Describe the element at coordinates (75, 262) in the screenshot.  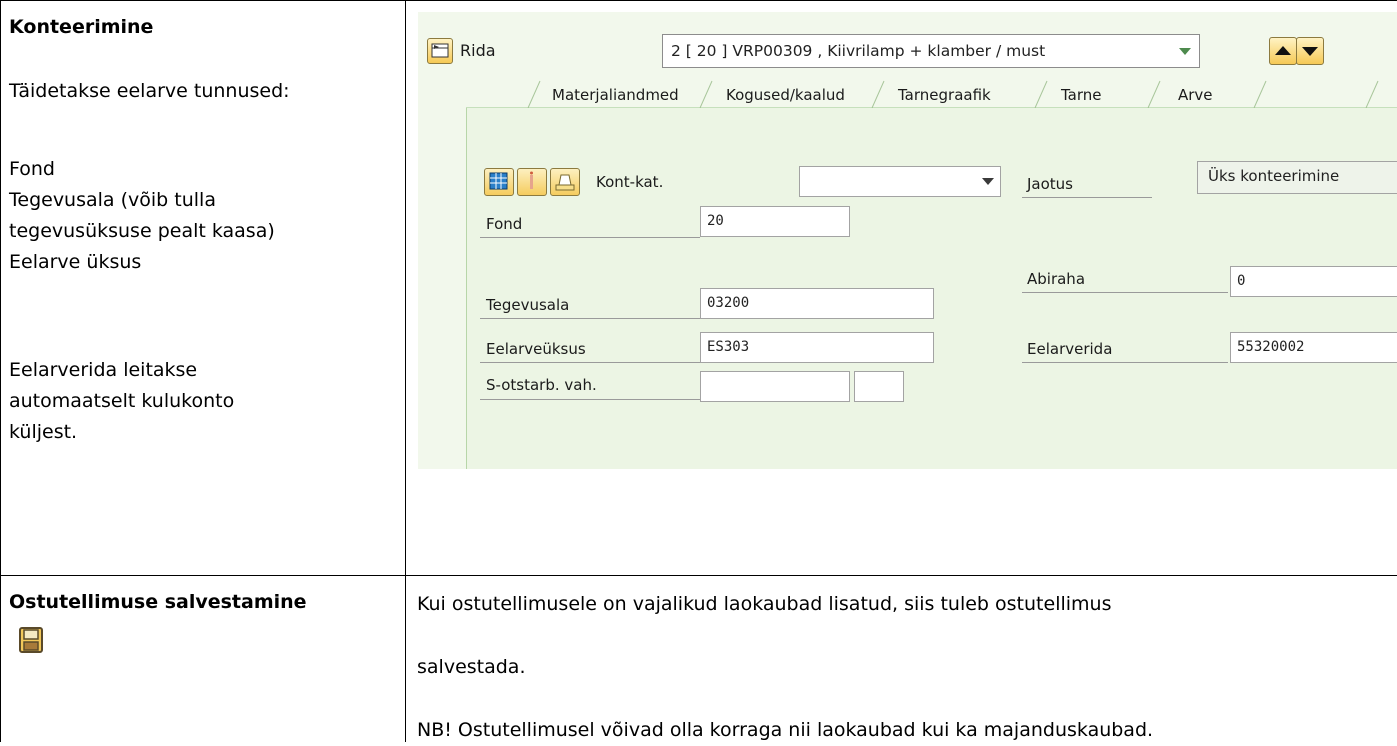
I see `row1-item-eelarve-uksus: Eelarve üksus` at that location.